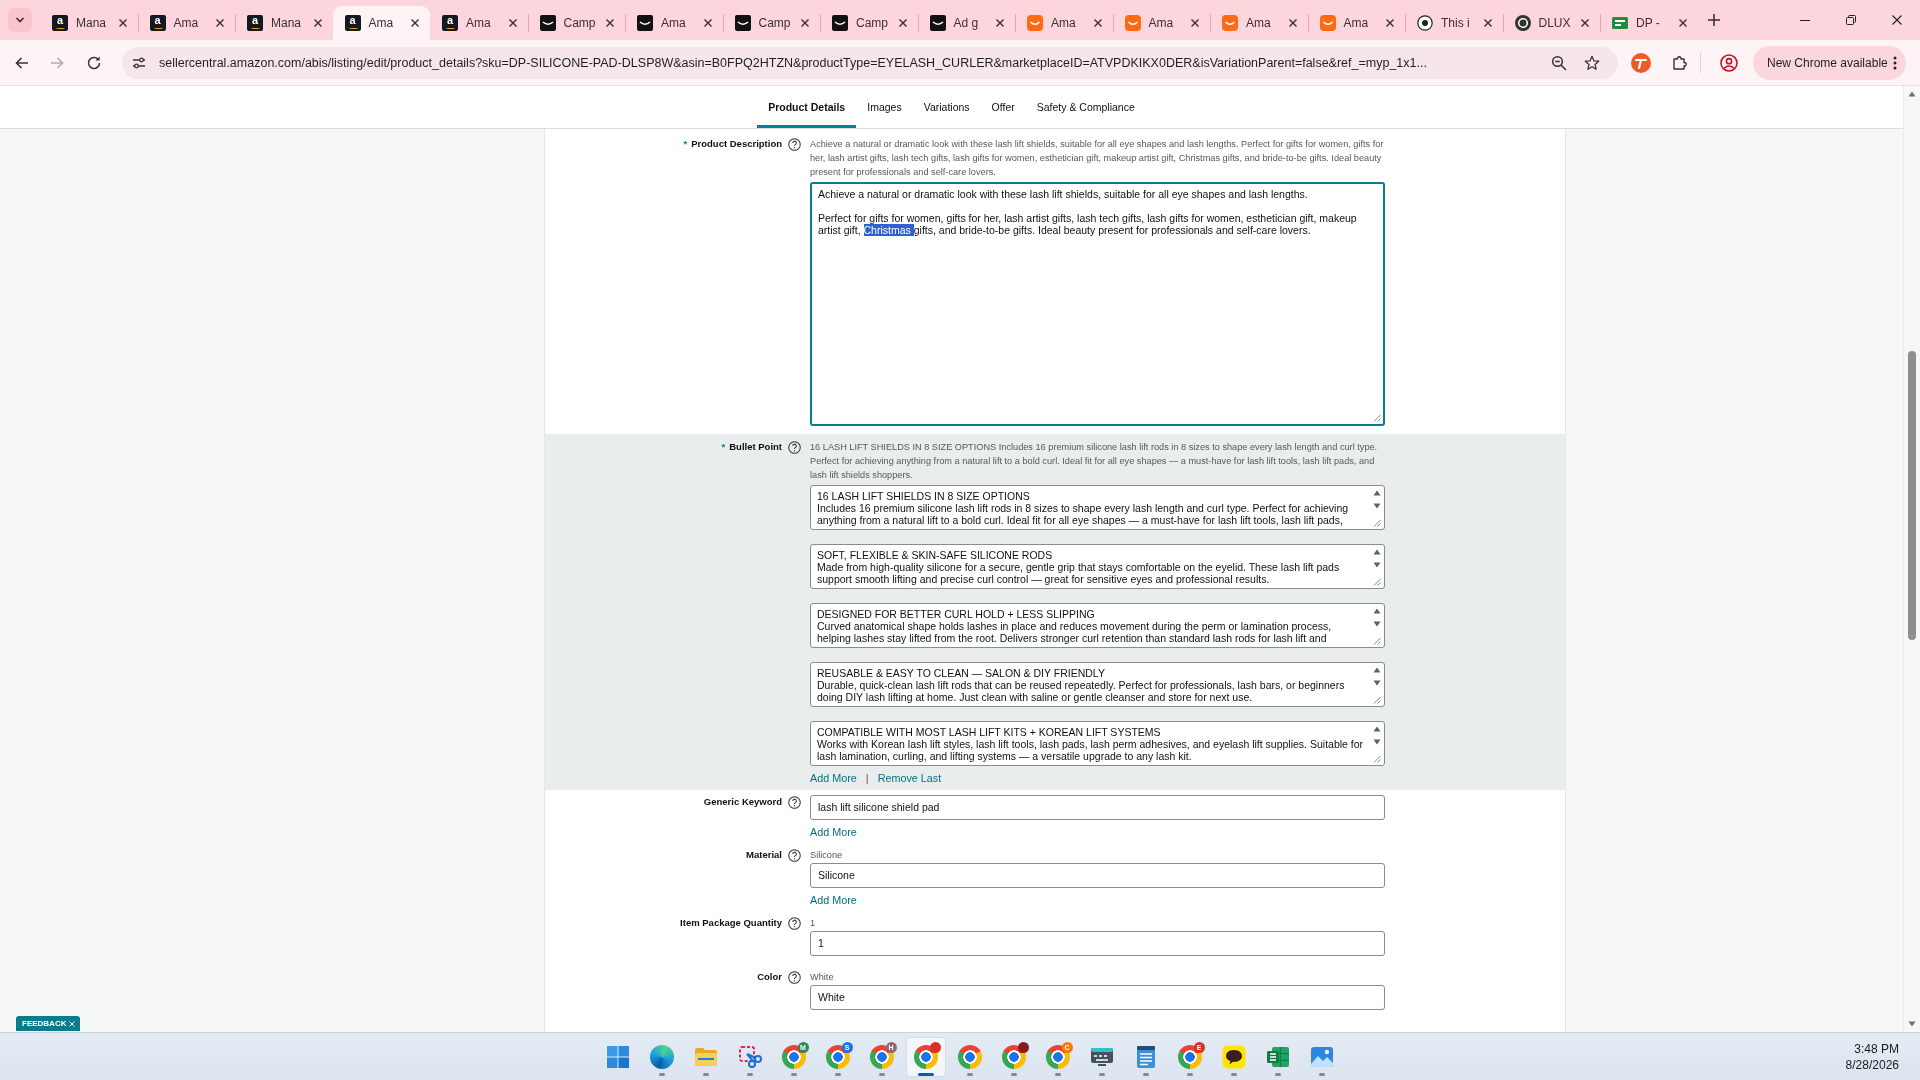 The image size is (1920, 1080). Describe the element at coordinates (1097, 743) in the screenshot. I see `bullet-textarea: COMPATIBLE WITH MOST LASH LIFT KITS + KOREAN LIFT SYSTEMS Works with Korean lash lift styles, lash lift tools, lash pads, lash perm adhesives, and eyelash lift supplies. Suitable for lash lamination, curling, and lifting systems — a versatile upgrade to any lash kit.` at that location.